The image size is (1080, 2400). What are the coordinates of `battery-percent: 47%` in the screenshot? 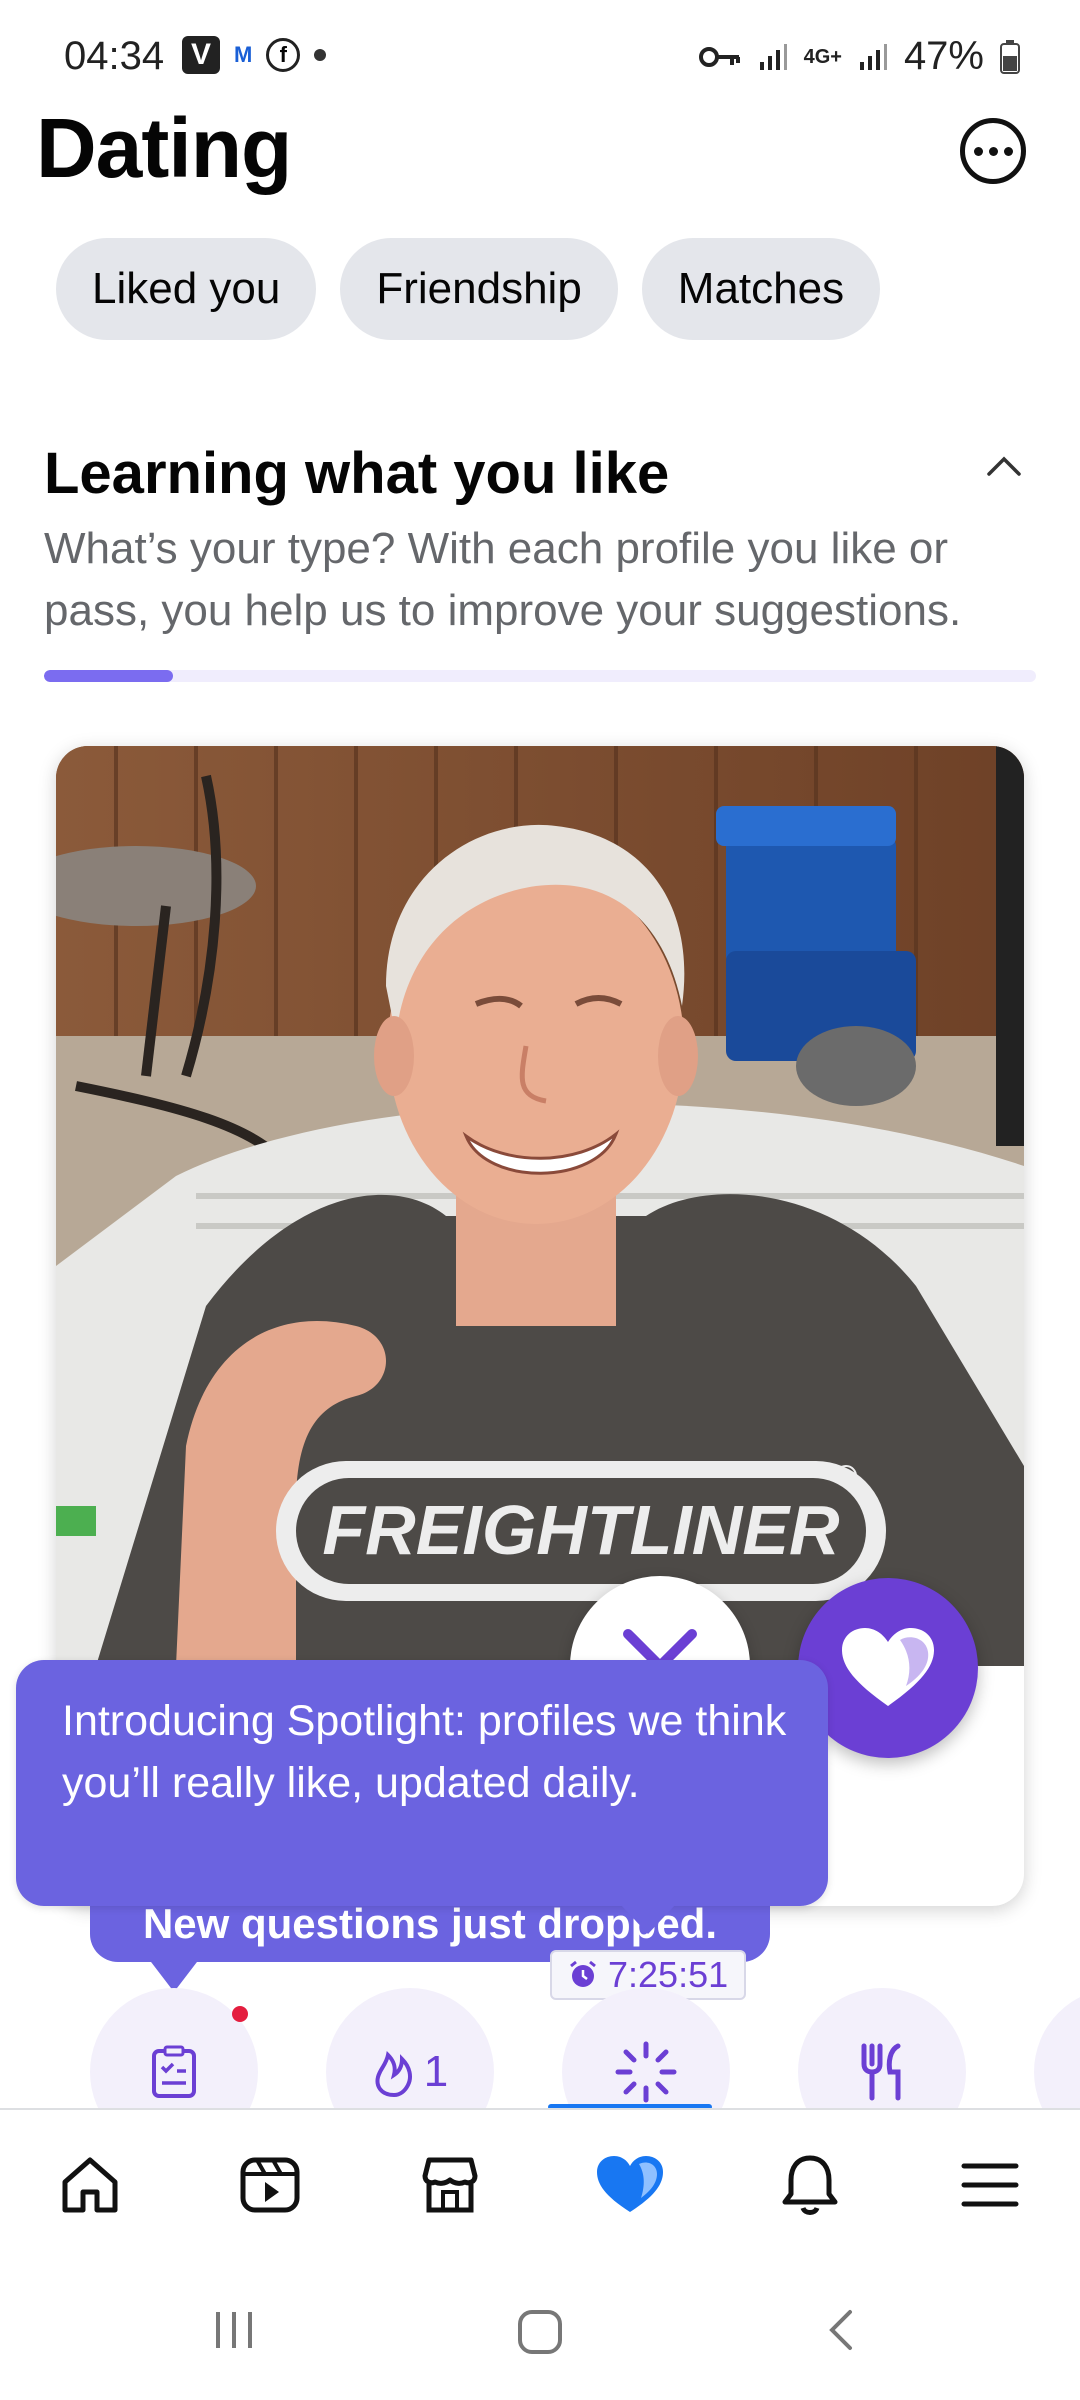 It's located at (943, 56).